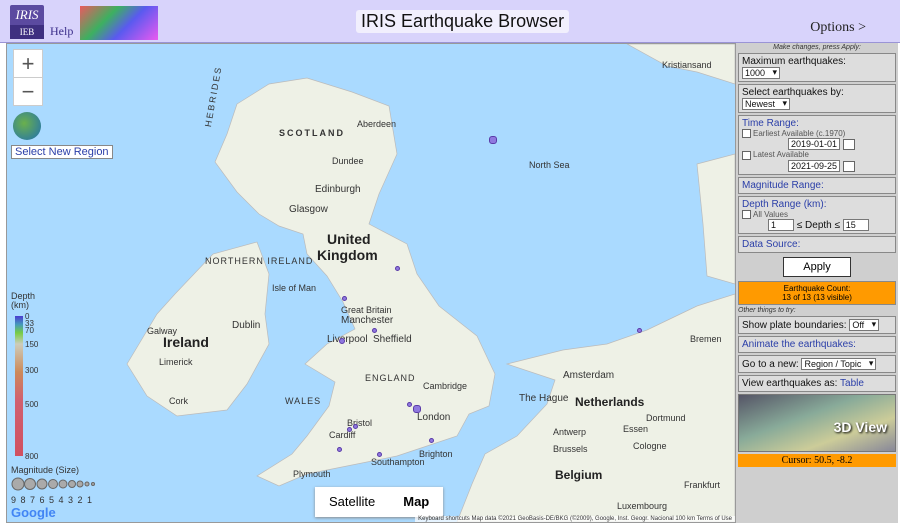 This screenshot has height=526, width=900. Describe the element at coordinates (436, 454) in the screenshot. I see `place-brighton: Brighton` at that location.